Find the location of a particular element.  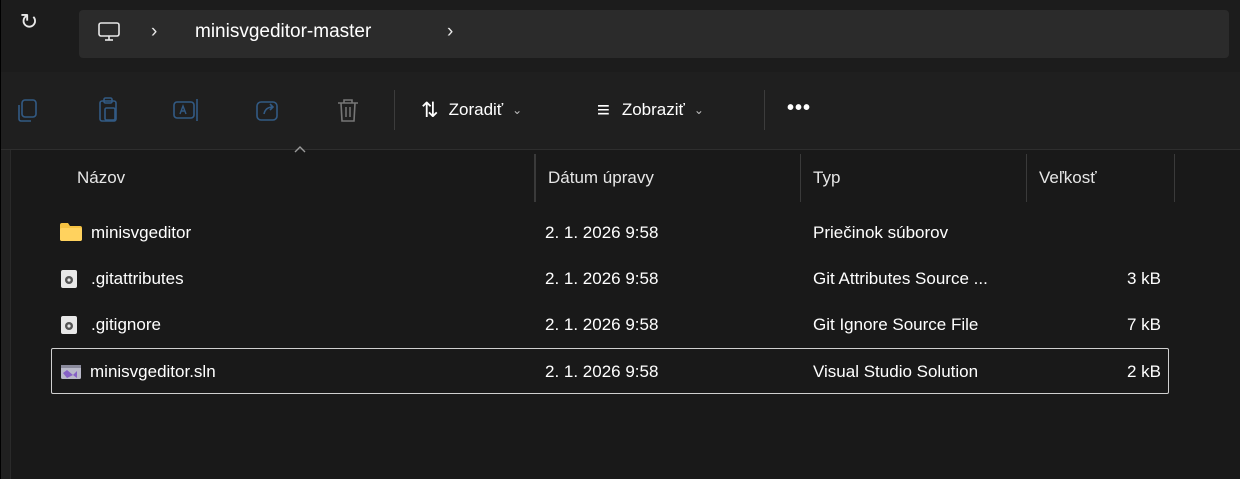

breadcrumb: › minisvgeditor-master › is located at coordinates (654, 34).